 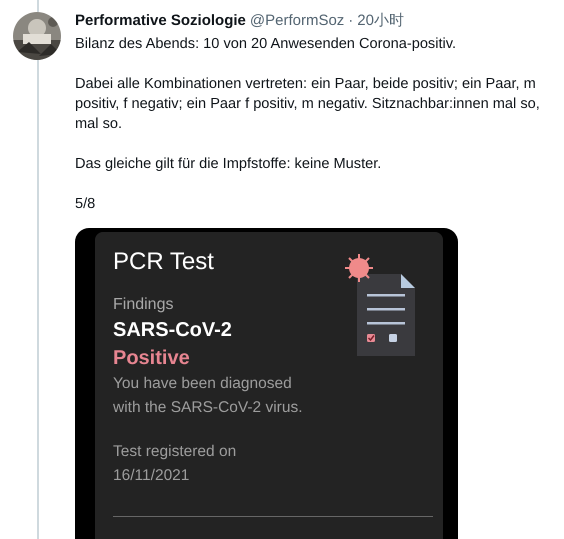 What do you see at coordinates (266, 44) in the screenshot?
I see `tweet-text: Bilanz des Abends: 10 von 20 Anwesenden Corona-positiv.` at bounding box center [266, 44].